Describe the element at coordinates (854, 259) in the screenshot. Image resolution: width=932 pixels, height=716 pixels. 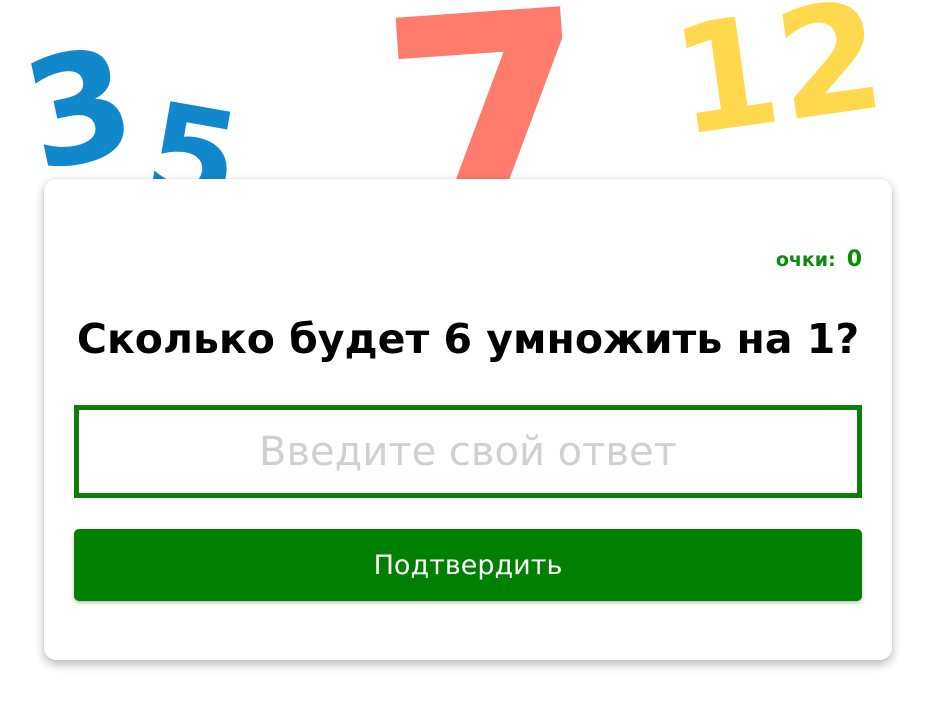
I see `score-value: 0` at that location.